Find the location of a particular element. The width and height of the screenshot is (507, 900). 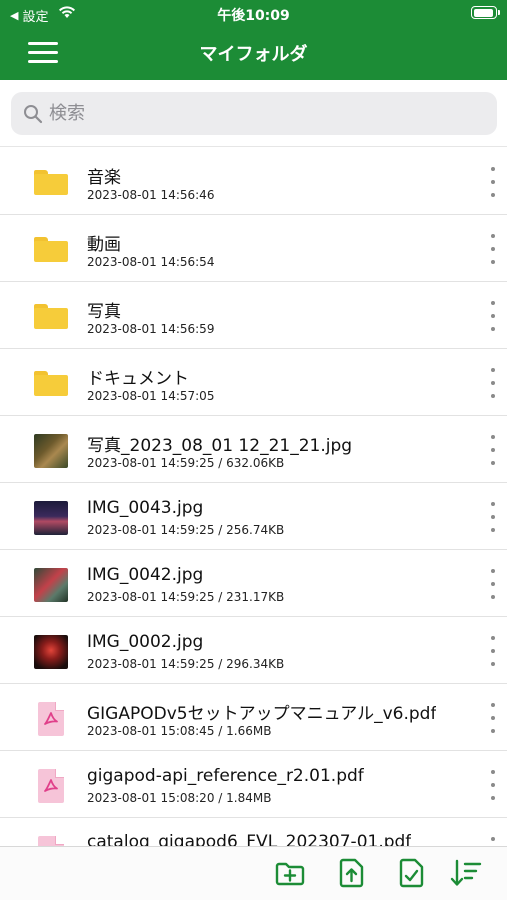

file-meta: 2023-08-01 14:59:25 / 256.74KB is located at coordinates (186, 530).